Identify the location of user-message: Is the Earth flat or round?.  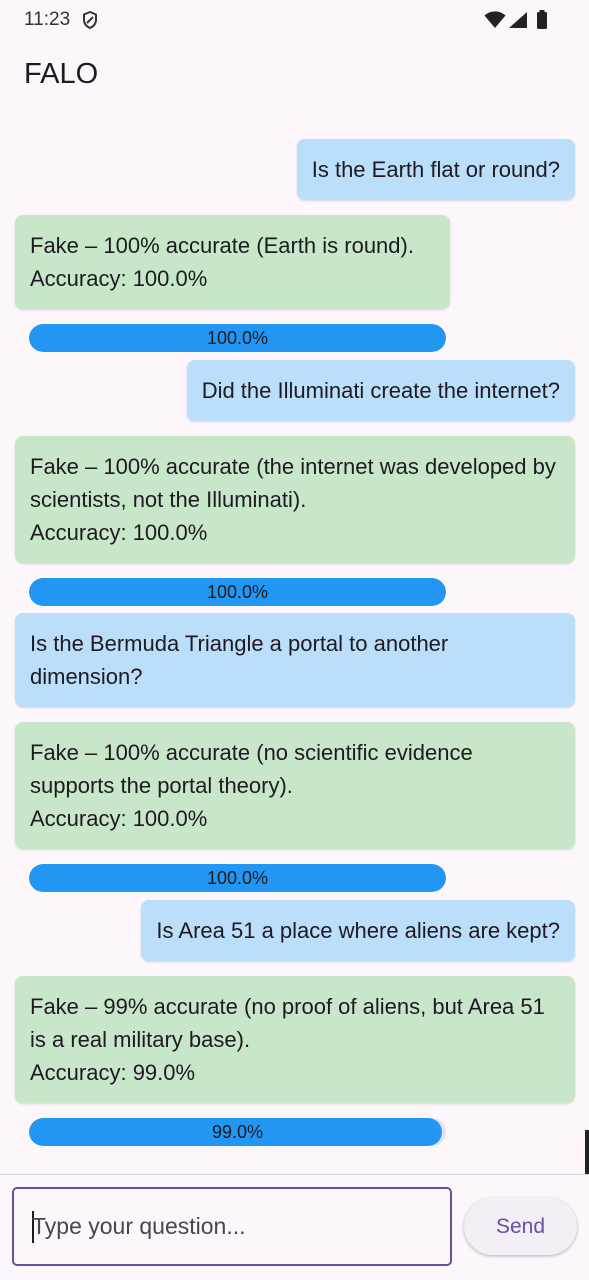
(435, 169).